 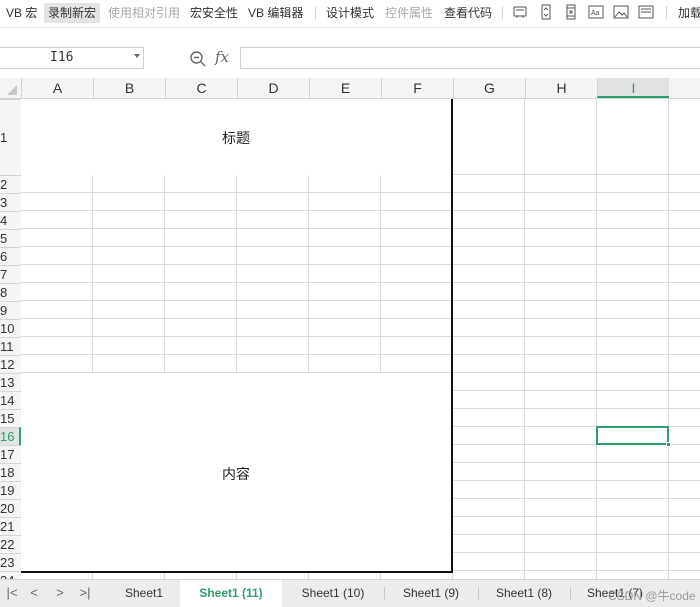 I want to click on row-header-4: 4, so click(x=10, y=220).